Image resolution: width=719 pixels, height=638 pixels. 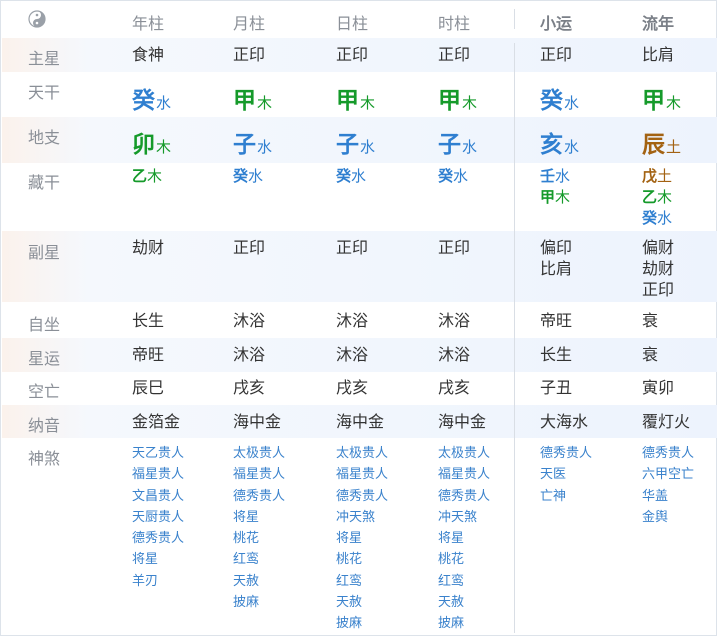 What do you see at coordinates (470, 147) in the screenshot?
I see `hour-dizhi-element: 水` at bounding box center [470, 147].